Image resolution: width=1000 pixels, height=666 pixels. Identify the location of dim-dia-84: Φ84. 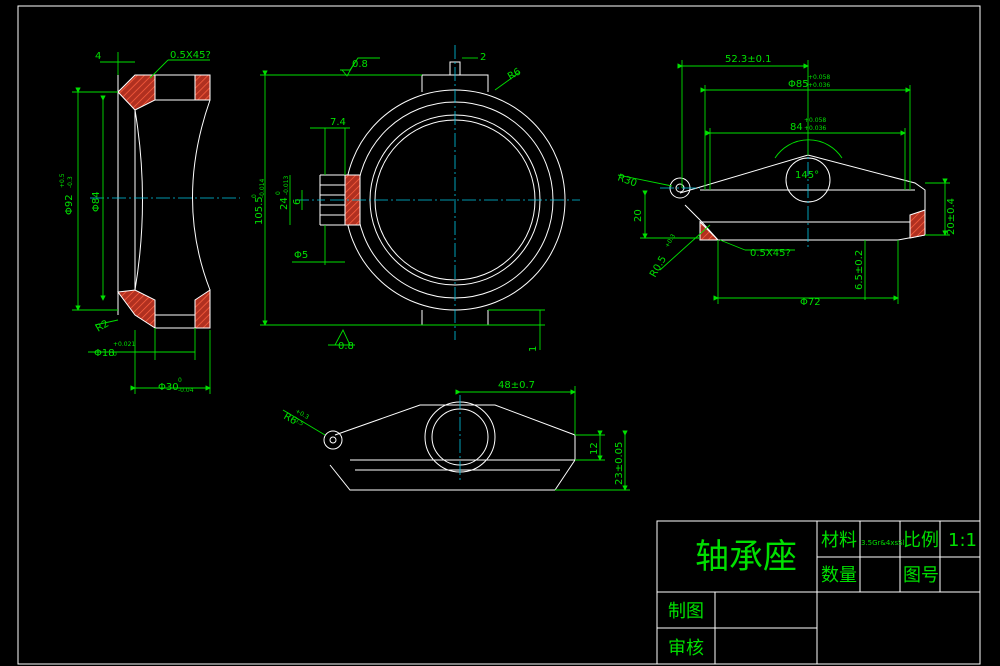
(96, 201).